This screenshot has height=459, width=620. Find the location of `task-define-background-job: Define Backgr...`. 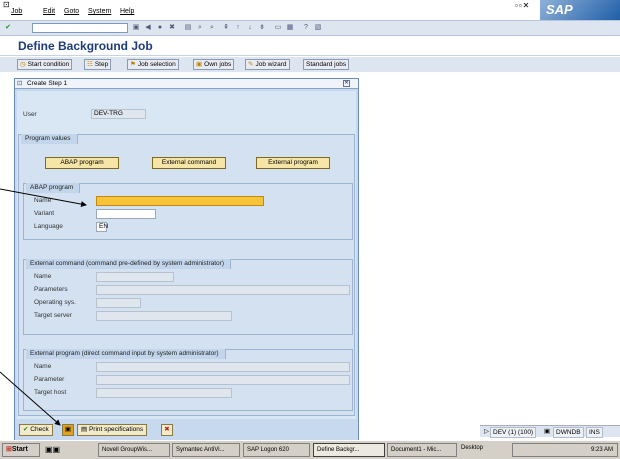

task-define-background-job: Define Backgr... is located at coordinates (349, 450).